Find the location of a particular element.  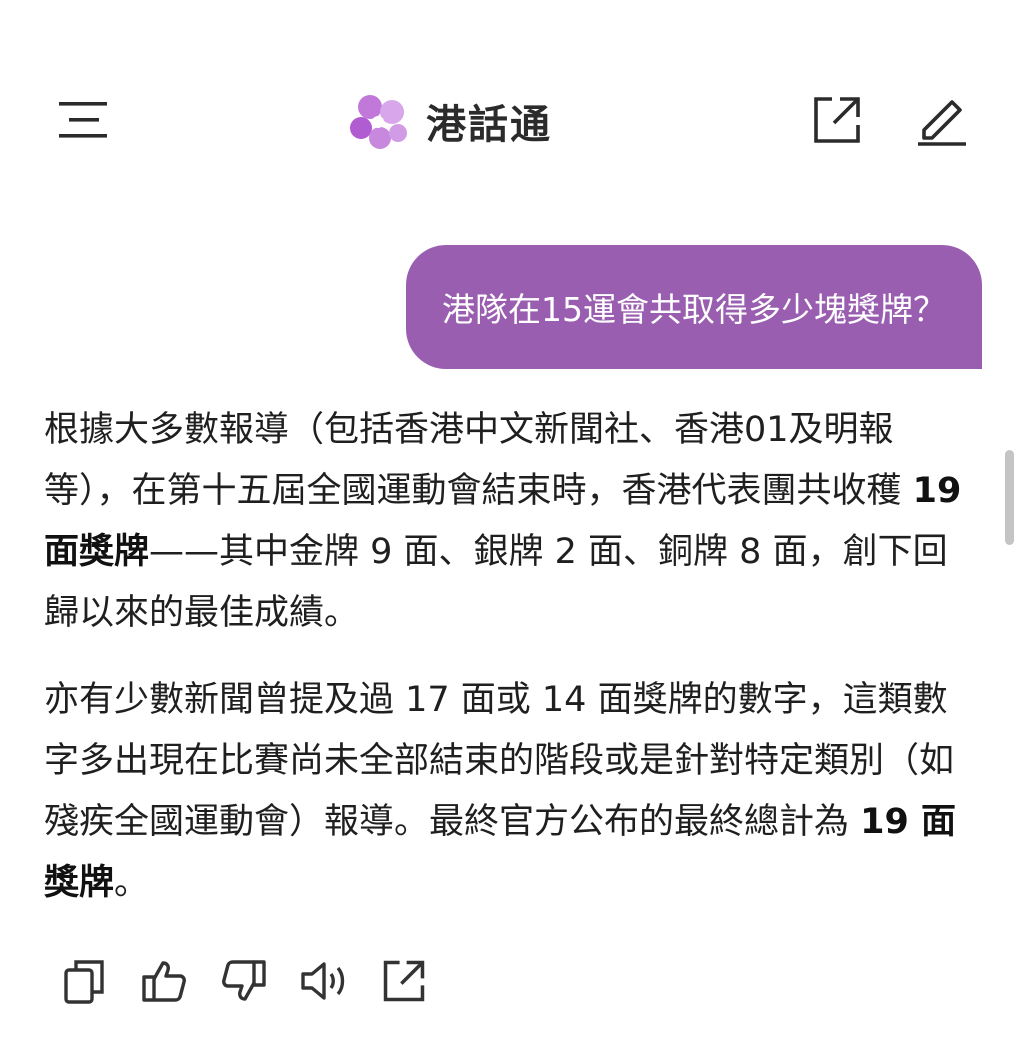

share-answer-button is located at coordinates (404, 981).